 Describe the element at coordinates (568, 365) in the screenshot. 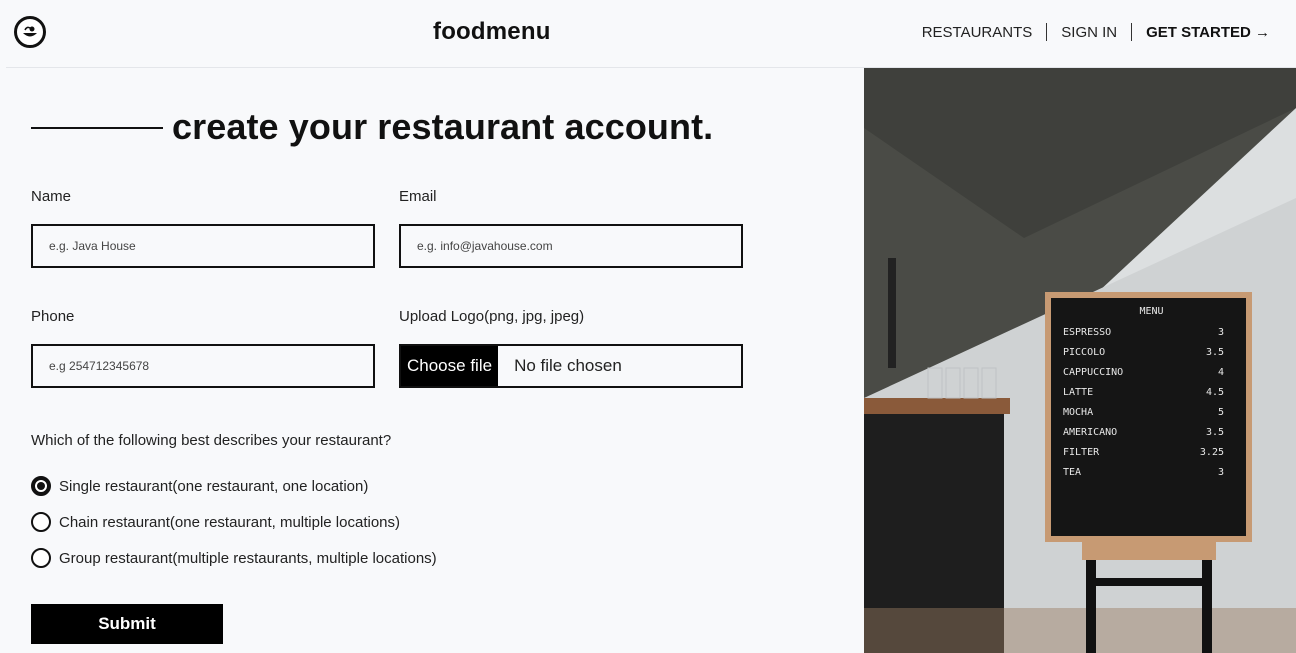

I see `file-status: No file chosen` at that location.